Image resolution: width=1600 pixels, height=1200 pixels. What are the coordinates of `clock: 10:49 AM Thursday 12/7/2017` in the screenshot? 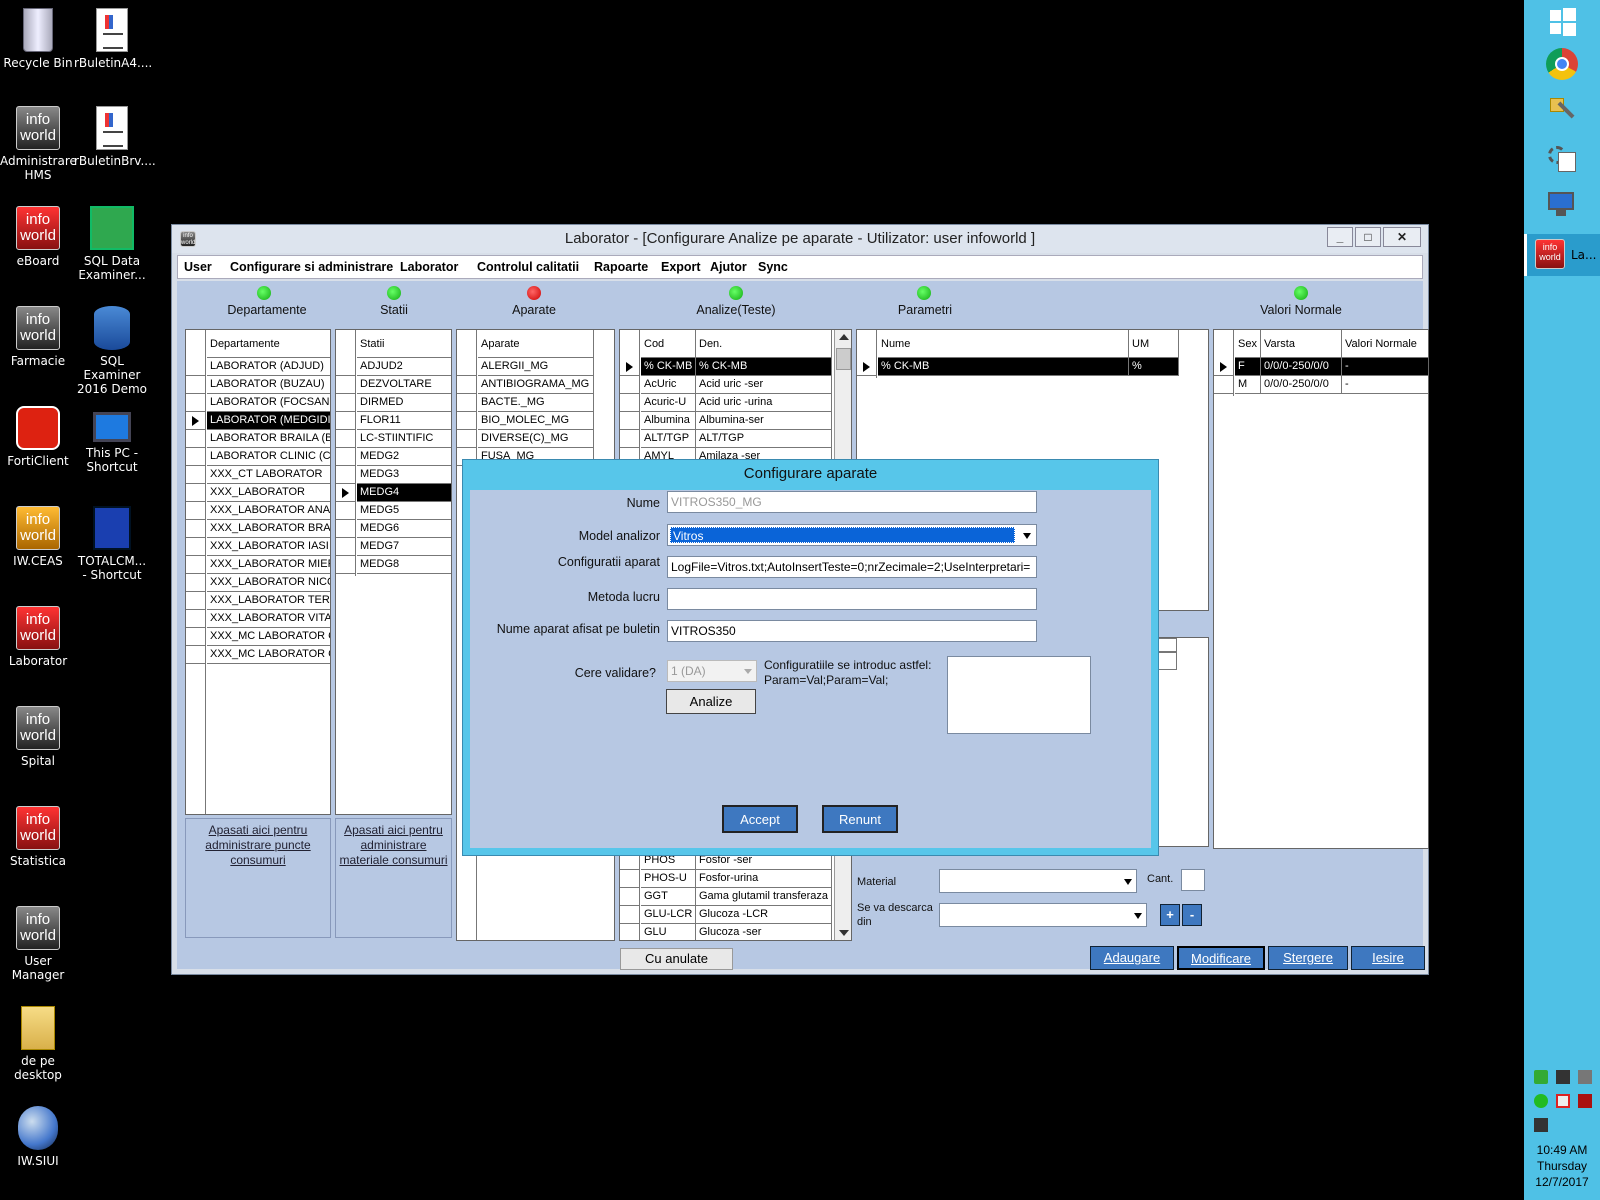 It's located at (1562, 1166).